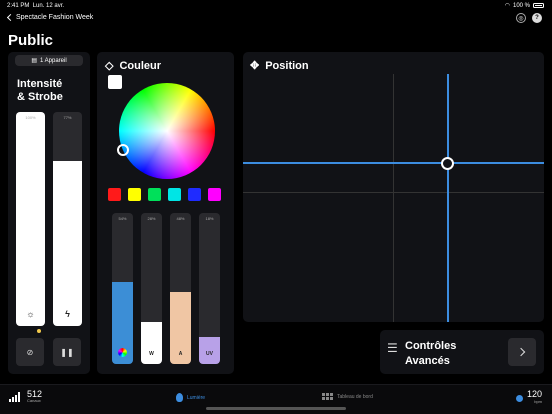 The image size is (552, 414). I want to click on device-selector: ▤ 1 Appareil, so click(49, 60).